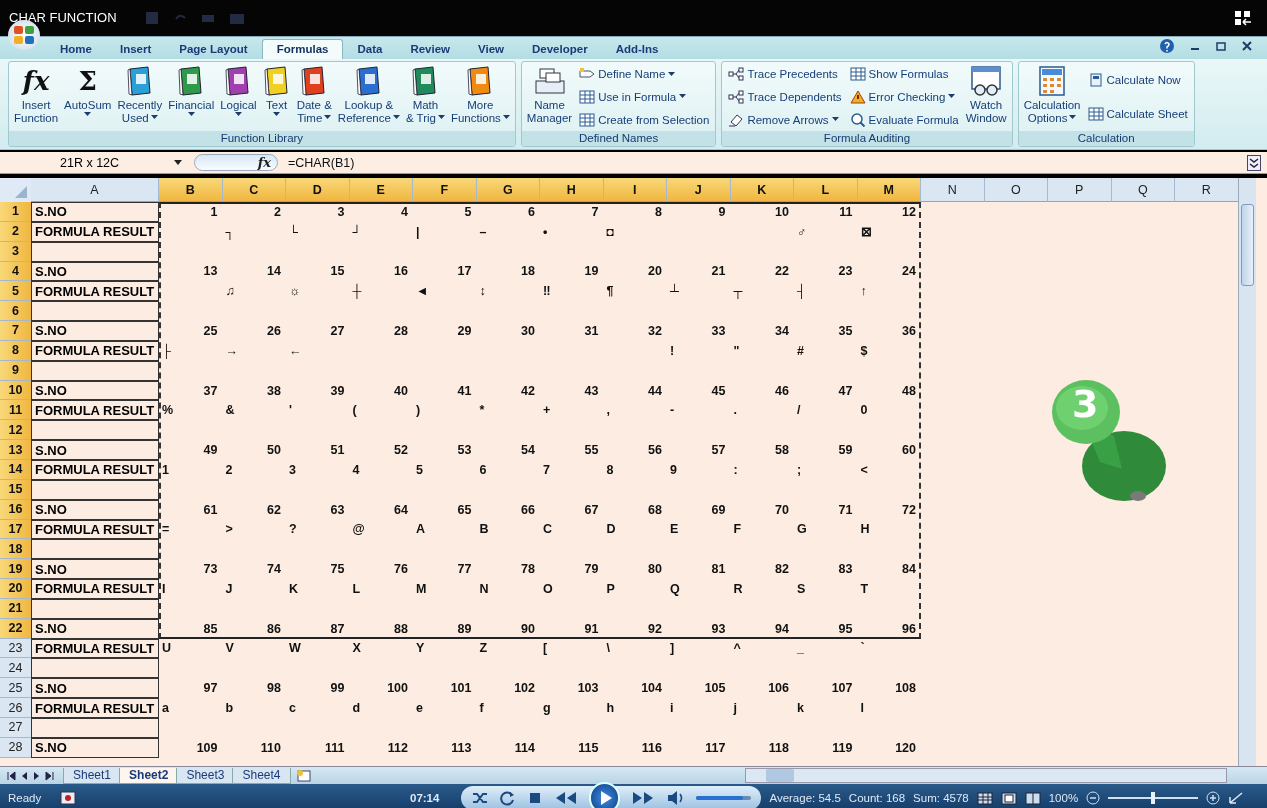 This screenshot has height=808, width=1267. What do you see at coordinates (15, 727) in the screenshot?
I see `row-header: 27` at bounding box center [15, 727].